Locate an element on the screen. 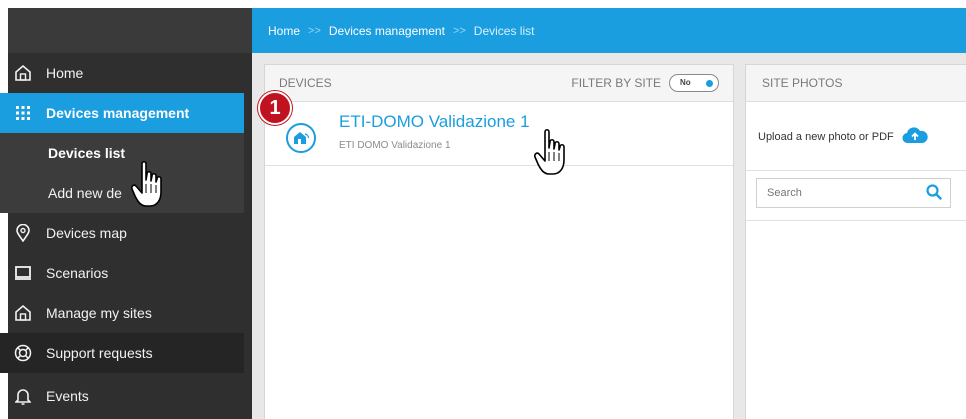  sidebar-item-label: Events is located at coordinates (67, 396).